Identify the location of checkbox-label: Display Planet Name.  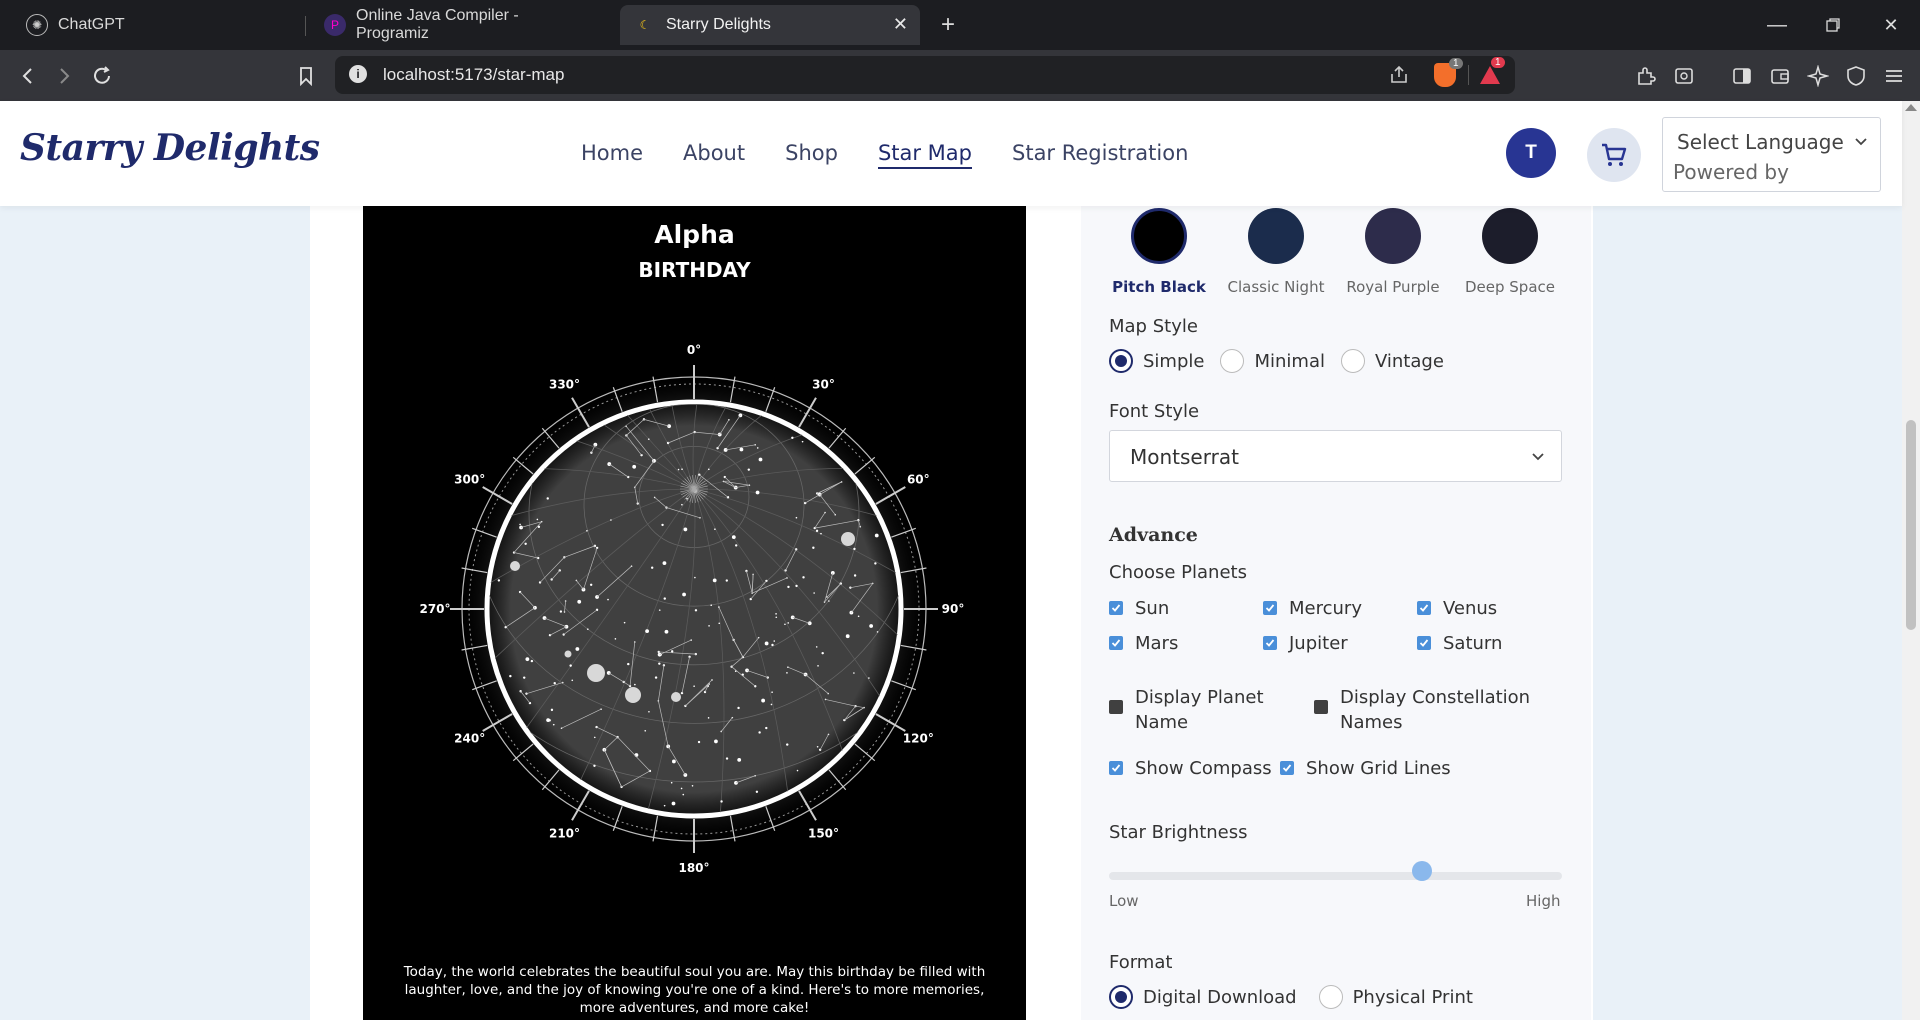
(1199, 710).